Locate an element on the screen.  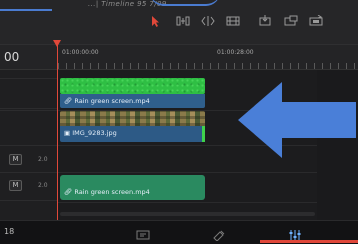
mixer-icon is located at coordinates (295, 233).